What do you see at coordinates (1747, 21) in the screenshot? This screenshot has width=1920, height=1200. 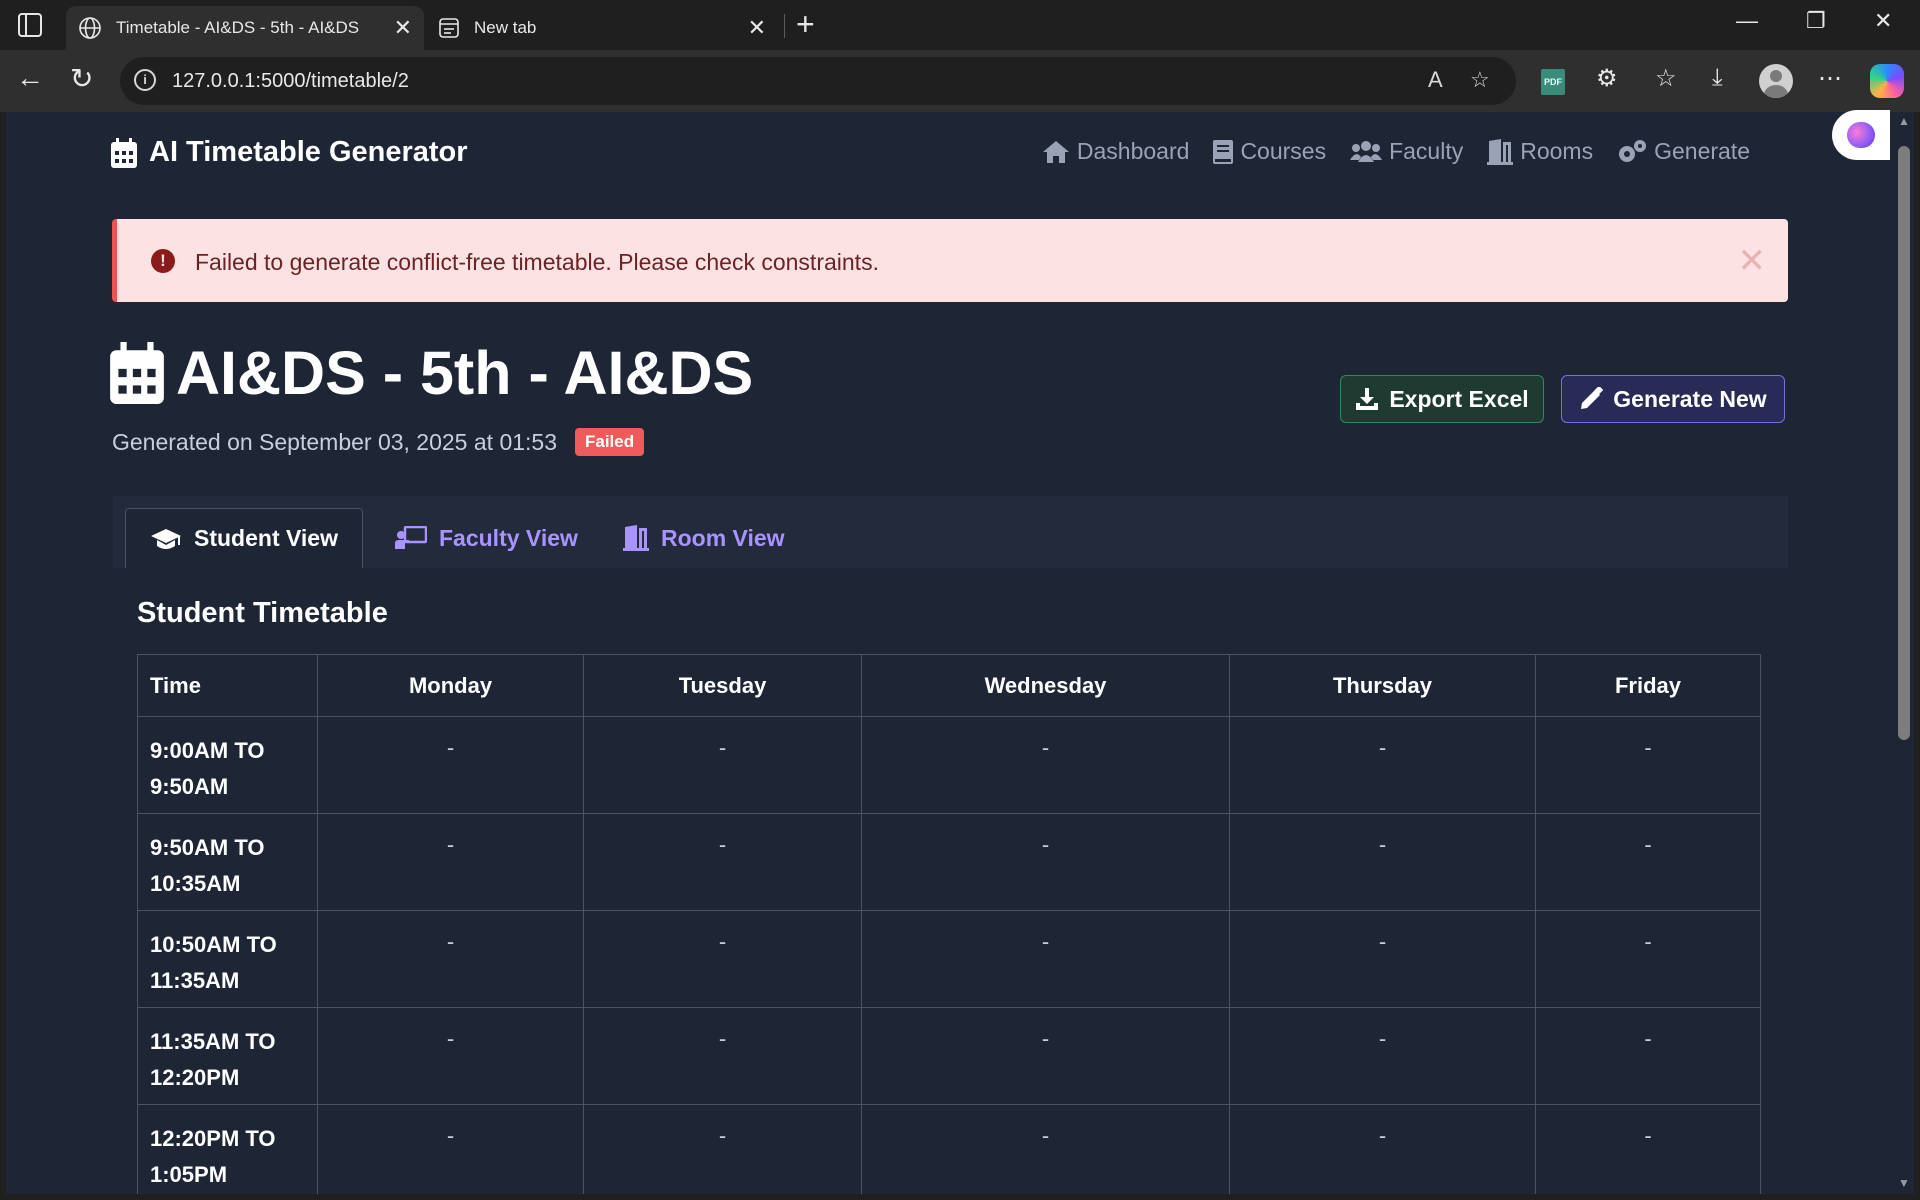 I see `minimize-icon: —` at bounding box center [1747, 21].